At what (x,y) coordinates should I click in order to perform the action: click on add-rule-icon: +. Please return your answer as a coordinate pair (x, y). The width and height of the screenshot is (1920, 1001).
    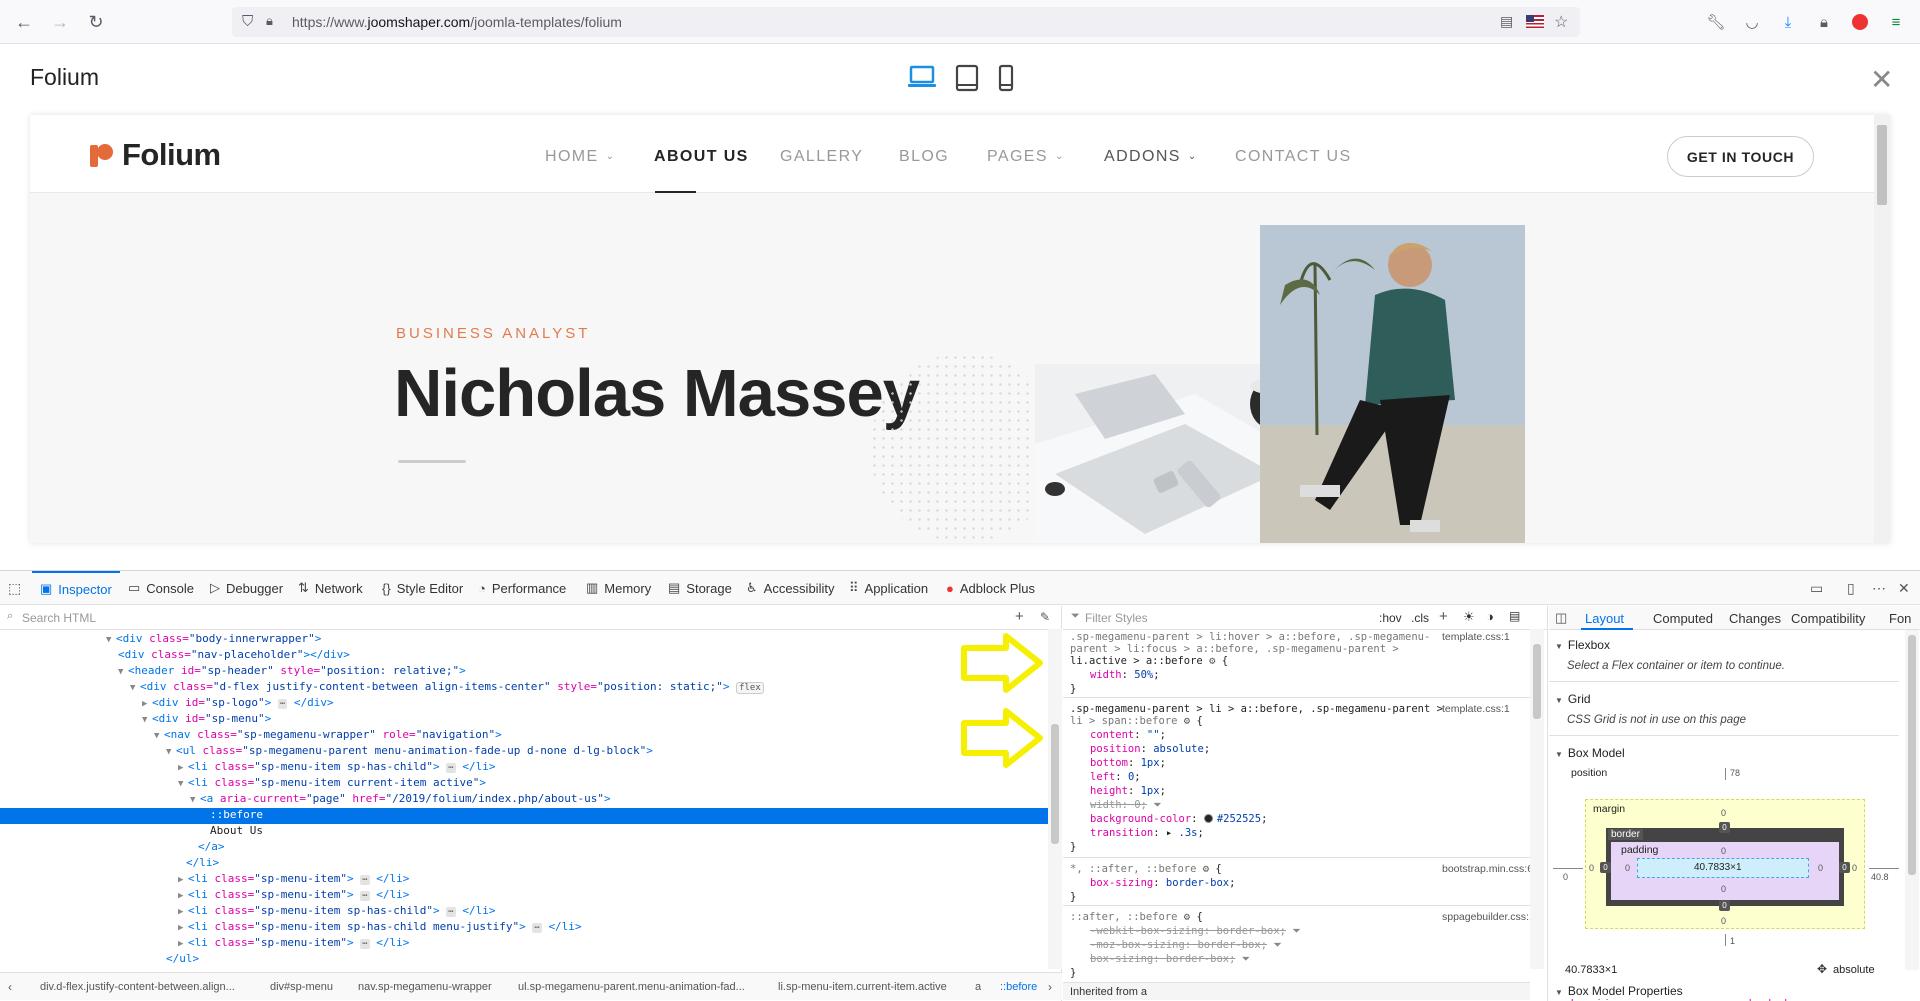
    Looking at the image, I should click on (1443, 616).